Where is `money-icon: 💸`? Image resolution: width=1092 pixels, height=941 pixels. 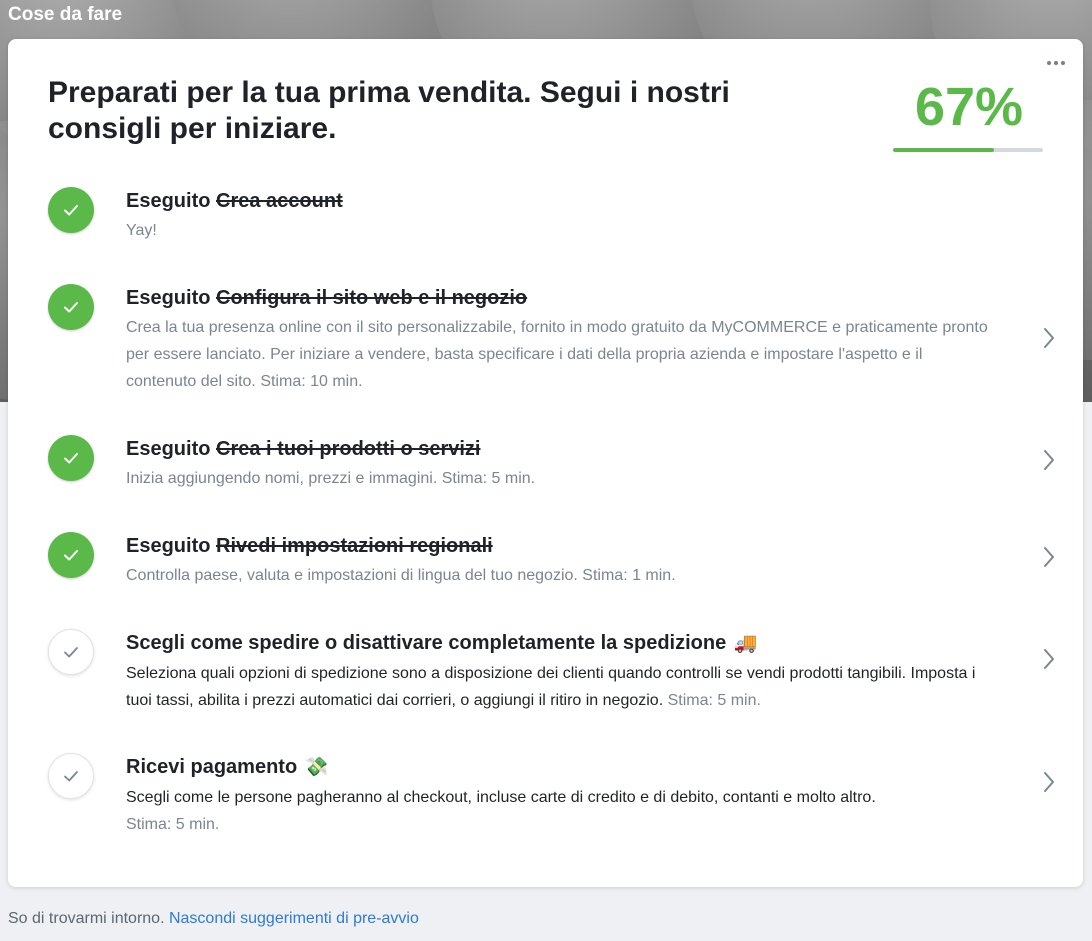
money-icon: 💸 is located at coordinates (314, 767).